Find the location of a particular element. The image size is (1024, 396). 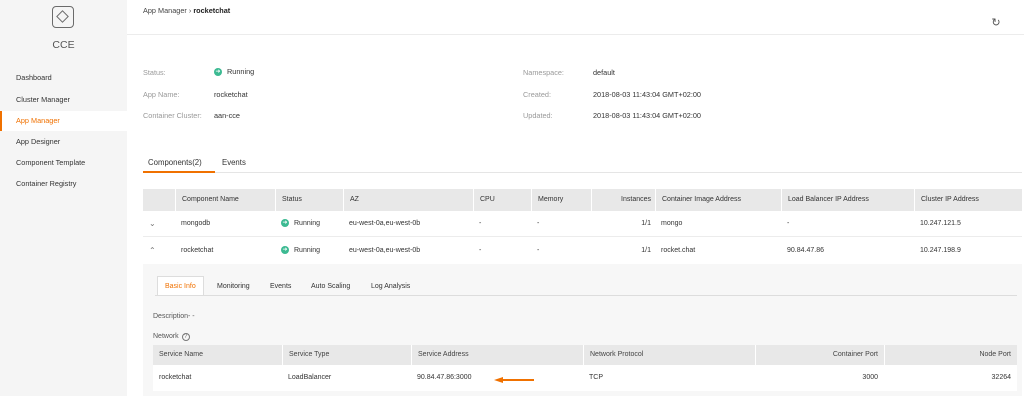

component-image: mongo is located at coordinates (672, 223).